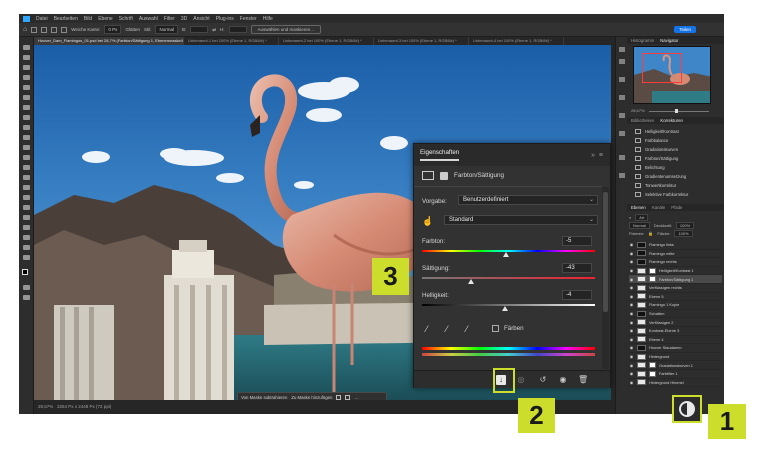  I want to click on info-icon, so click(622, 79).